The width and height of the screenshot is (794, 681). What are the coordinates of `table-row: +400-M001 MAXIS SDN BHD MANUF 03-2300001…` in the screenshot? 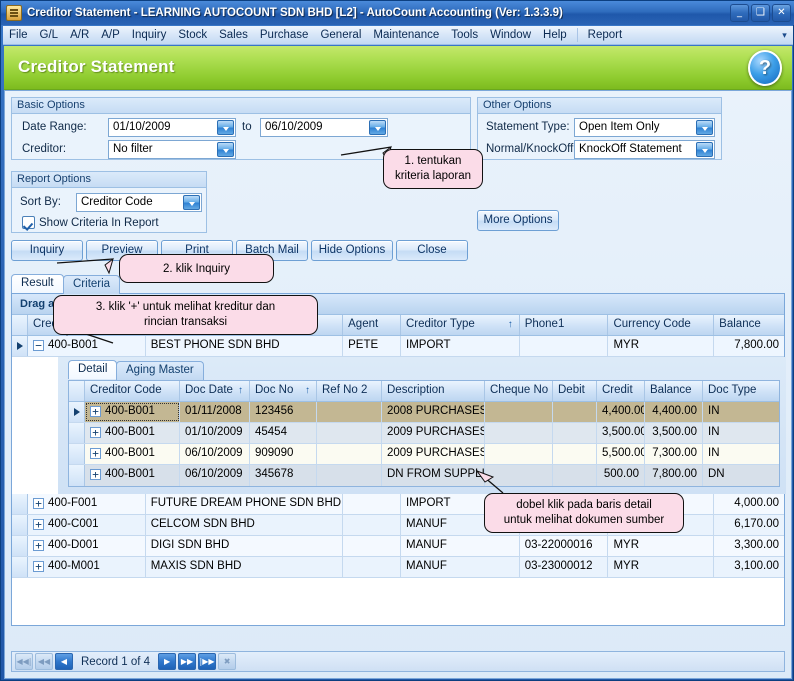 It's located at (398, 567).